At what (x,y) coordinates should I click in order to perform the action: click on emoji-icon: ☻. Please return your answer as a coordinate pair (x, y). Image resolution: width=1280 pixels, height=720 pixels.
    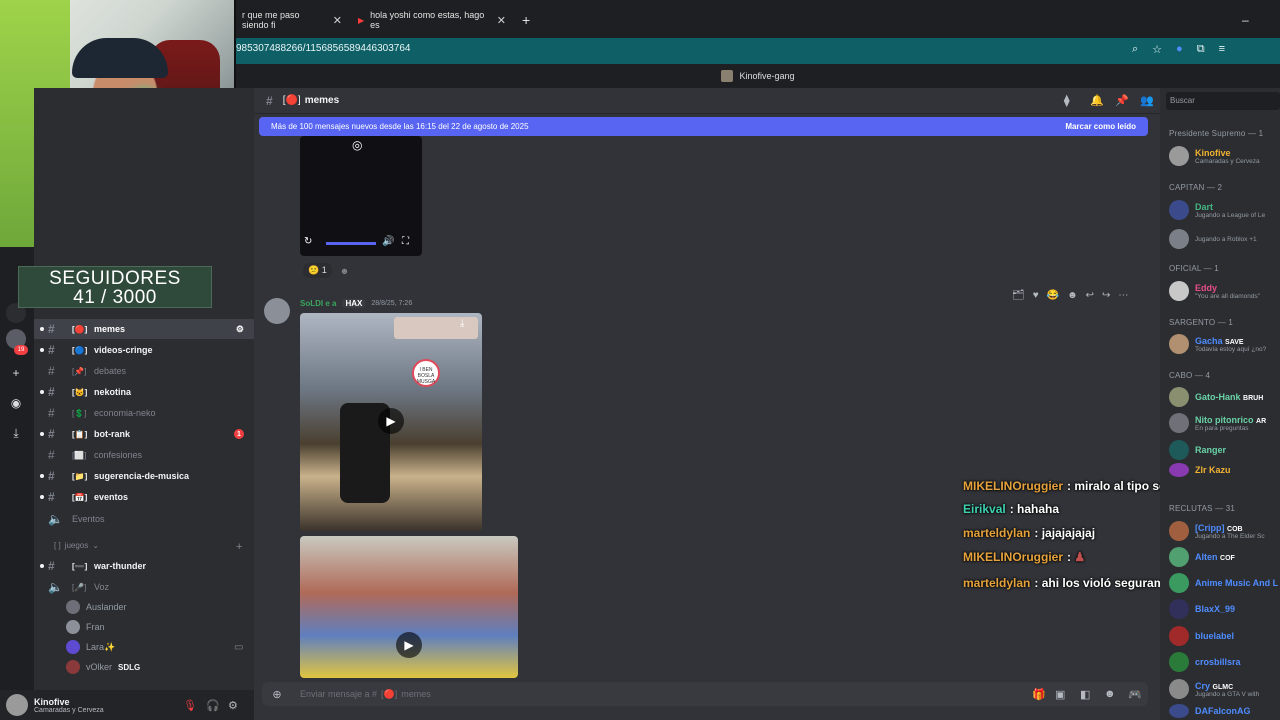
    Looking at the image, I should click on (1110, 694).